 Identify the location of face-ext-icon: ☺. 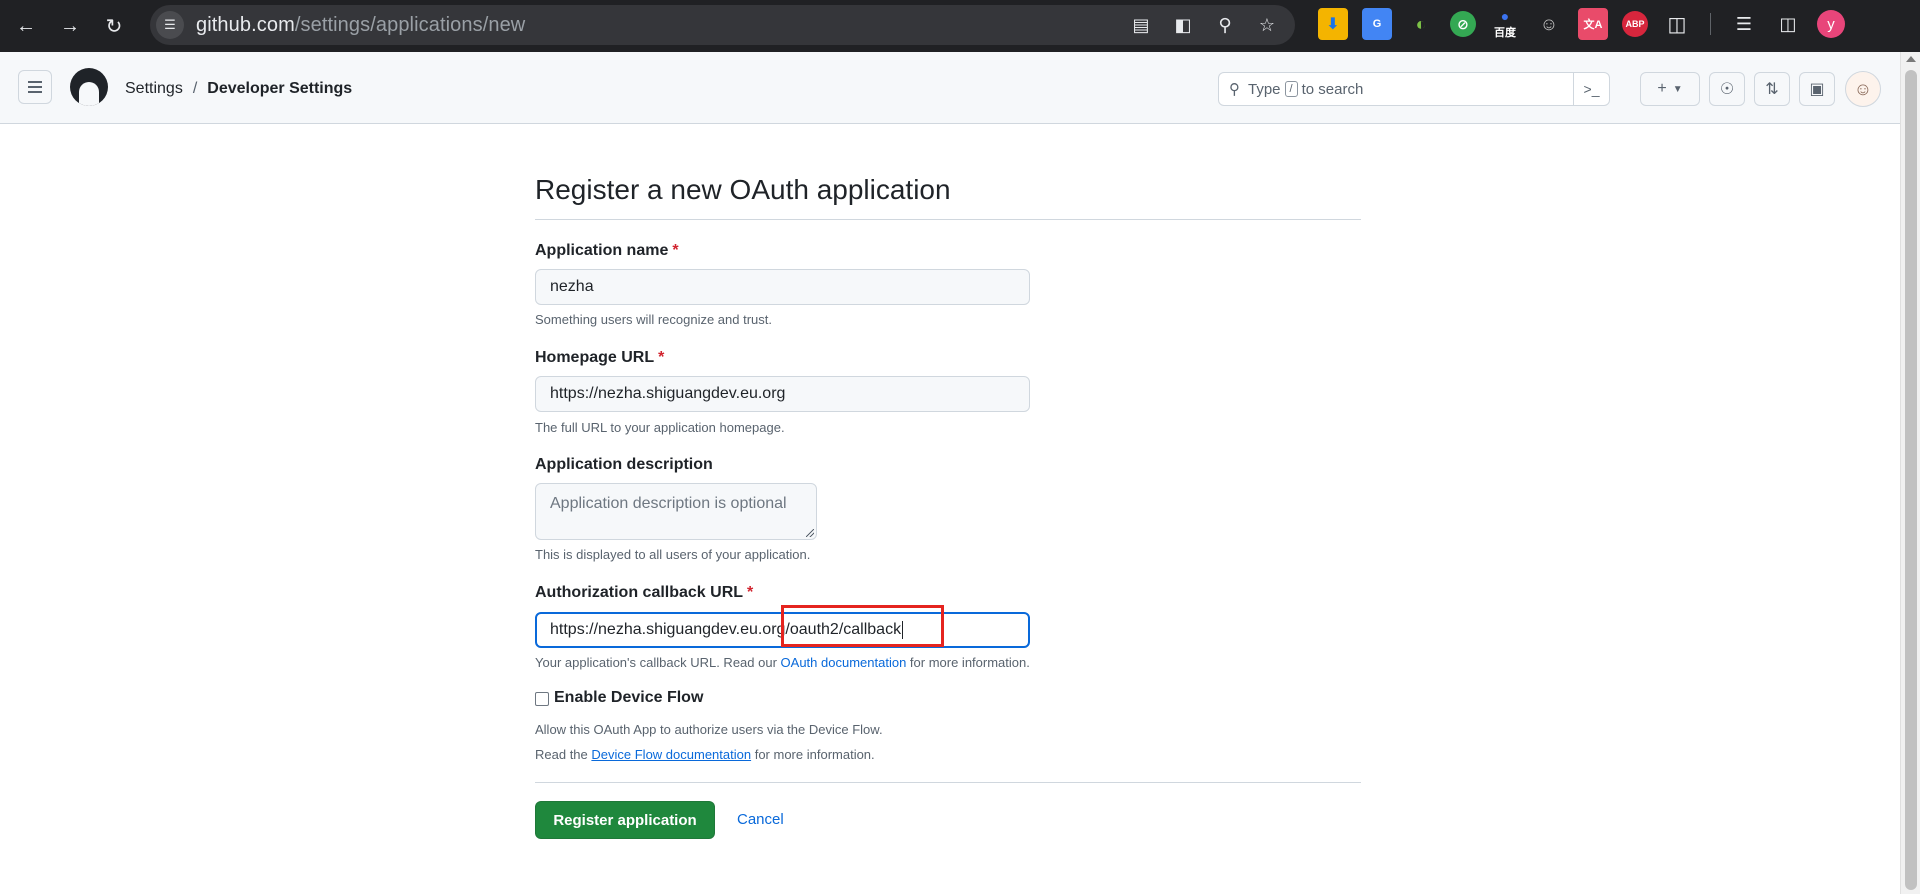
(1549, 24).